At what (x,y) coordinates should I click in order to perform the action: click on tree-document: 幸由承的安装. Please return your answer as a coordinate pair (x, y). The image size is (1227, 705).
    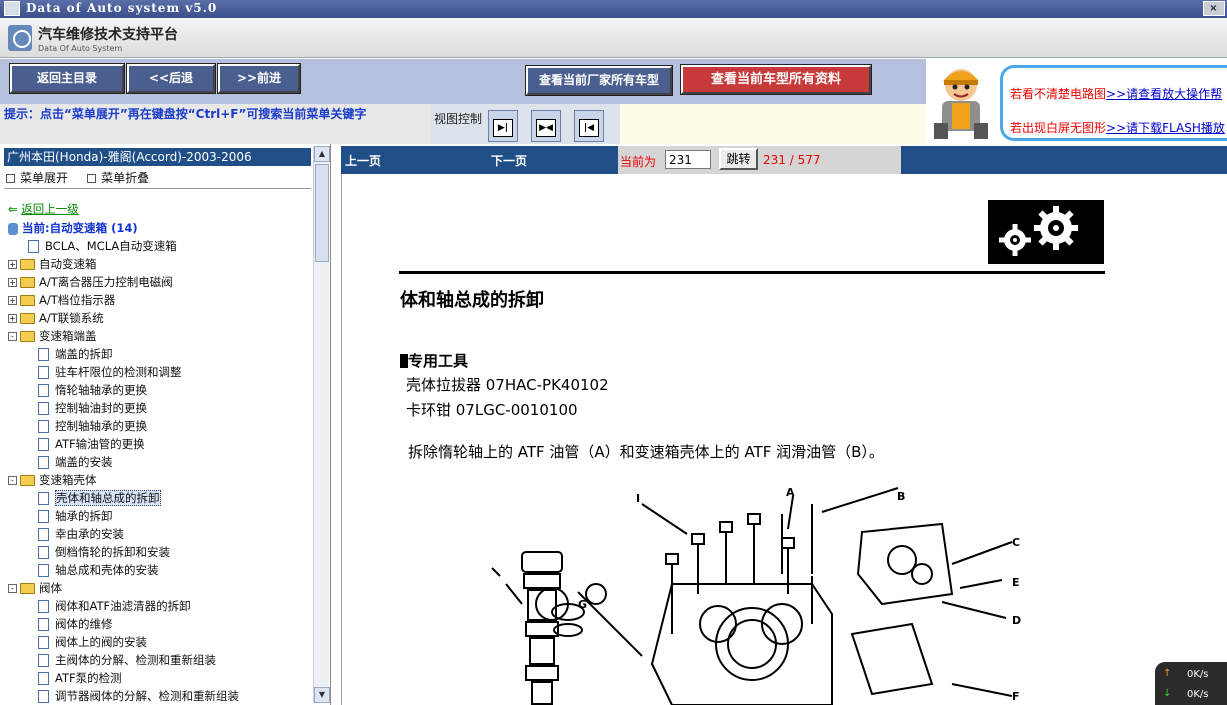
    Looking at the image, I should click on (81, 534).